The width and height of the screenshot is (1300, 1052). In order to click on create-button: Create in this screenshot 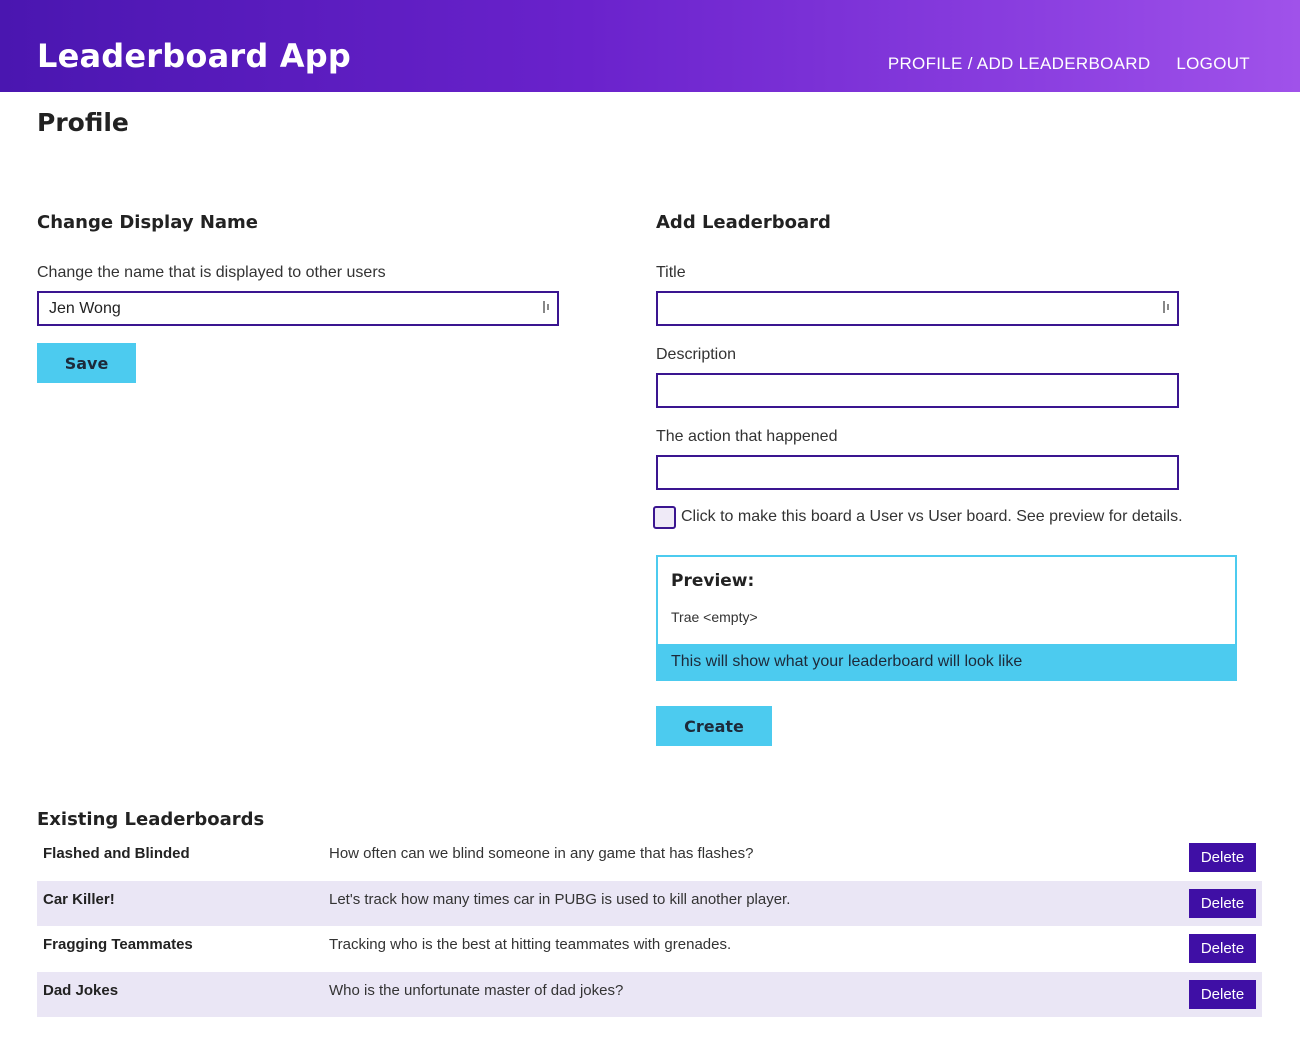, I will do `click(714, 726)`.